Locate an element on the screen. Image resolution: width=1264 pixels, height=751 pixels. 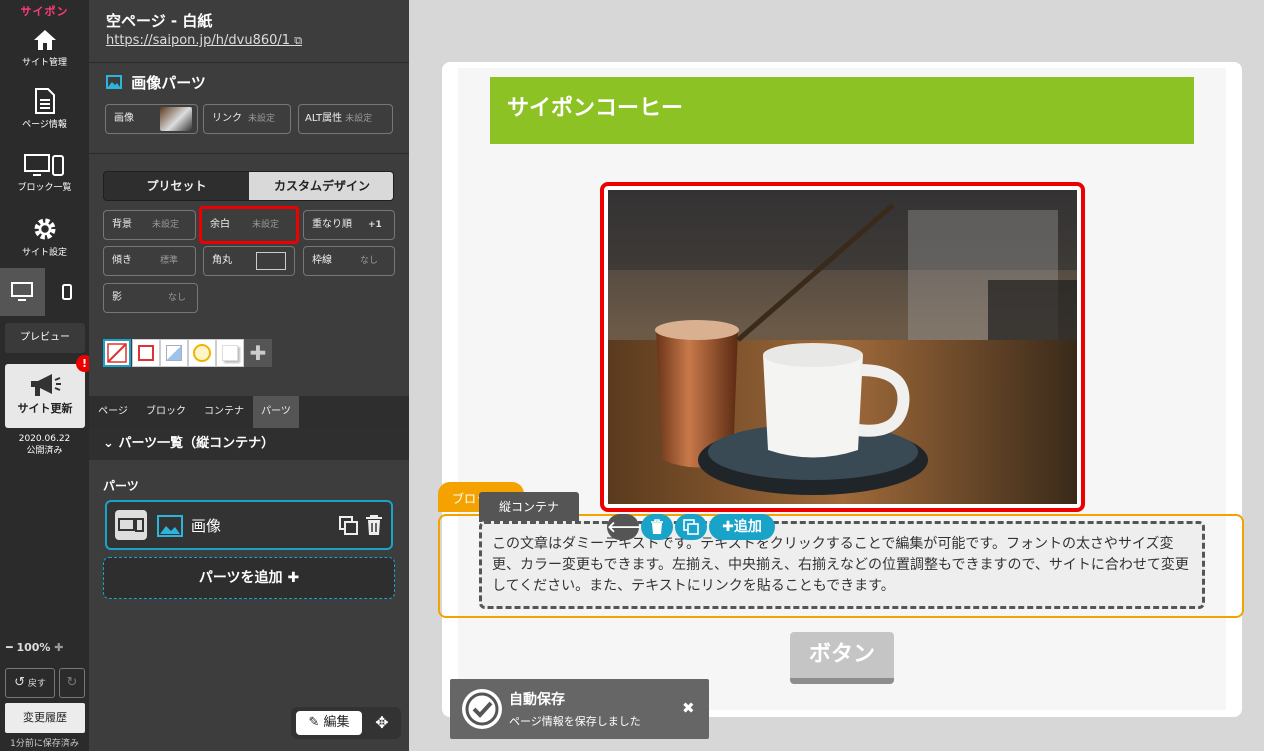
page-url-link: https://saipon.jp/h/dvu860/1 ⧉ is located at coordinates (204, 40).